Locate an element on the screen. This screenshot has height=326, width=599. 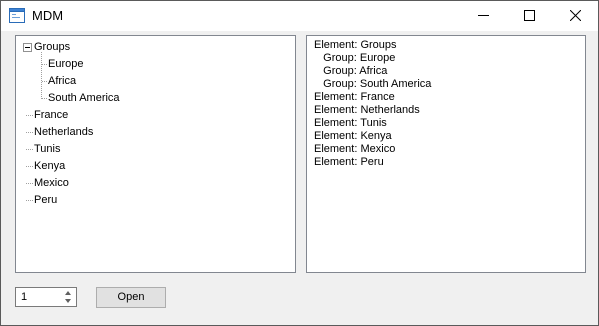
collapse-icon is located at coordinates (27, 47).